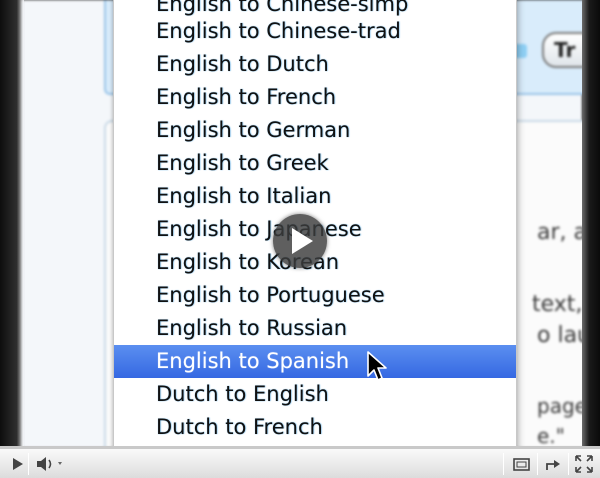 This screenshot has height=478, width=600. I want to click on menu-item-english-to-german: English to German, so click(315, 130).